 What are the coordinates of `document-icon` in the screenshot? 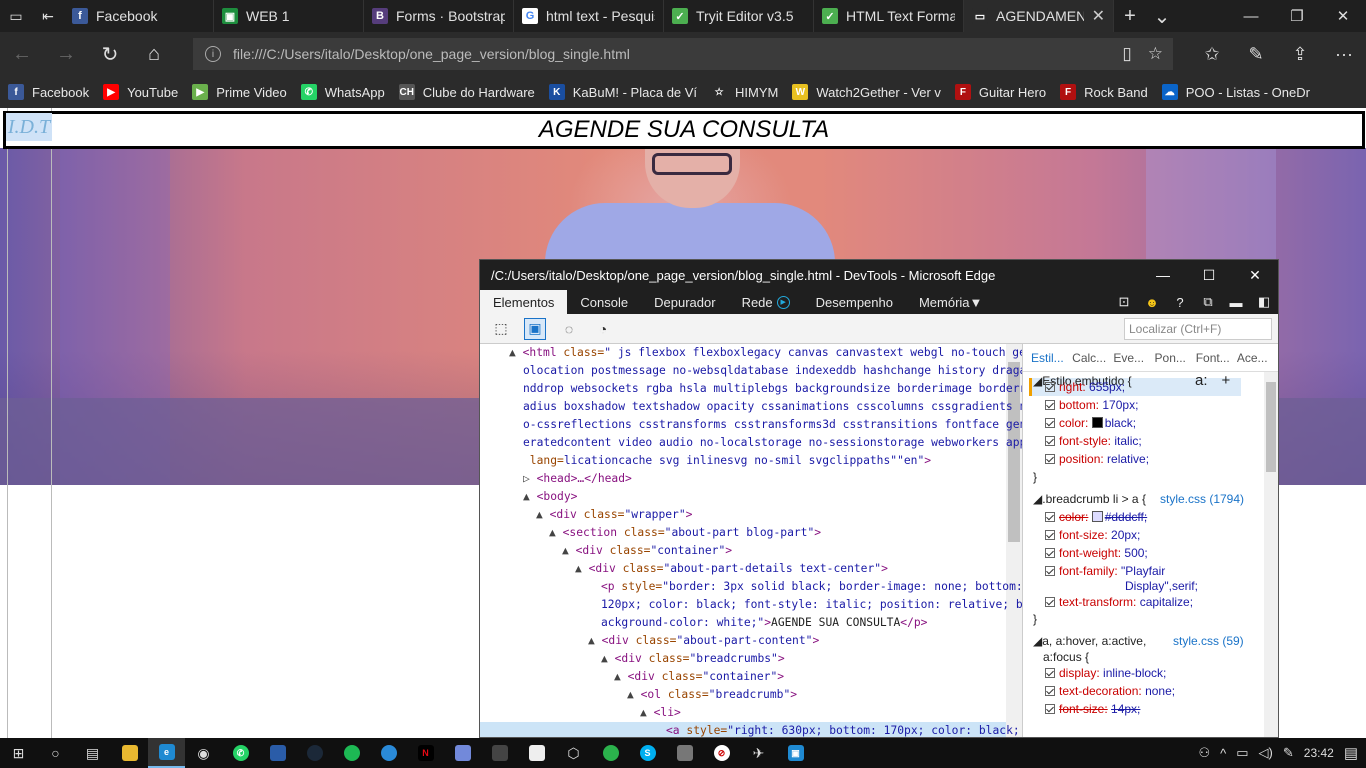 It's located at (536, 753).